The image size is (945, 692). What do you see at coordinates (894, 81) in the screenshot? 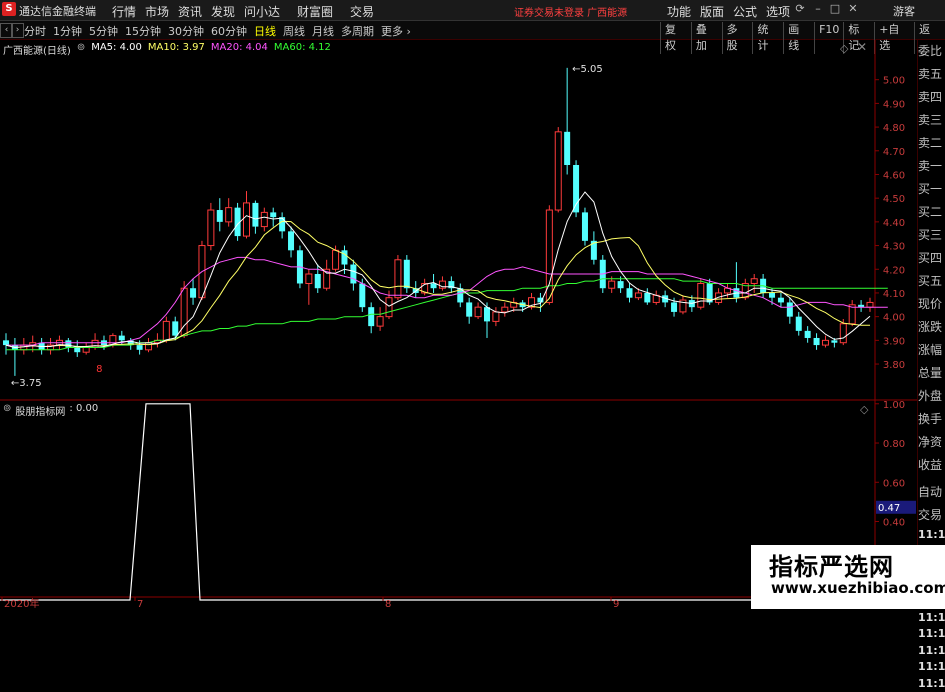
I see `y-tick-label: 5.00` at bounding box center [894, 81].